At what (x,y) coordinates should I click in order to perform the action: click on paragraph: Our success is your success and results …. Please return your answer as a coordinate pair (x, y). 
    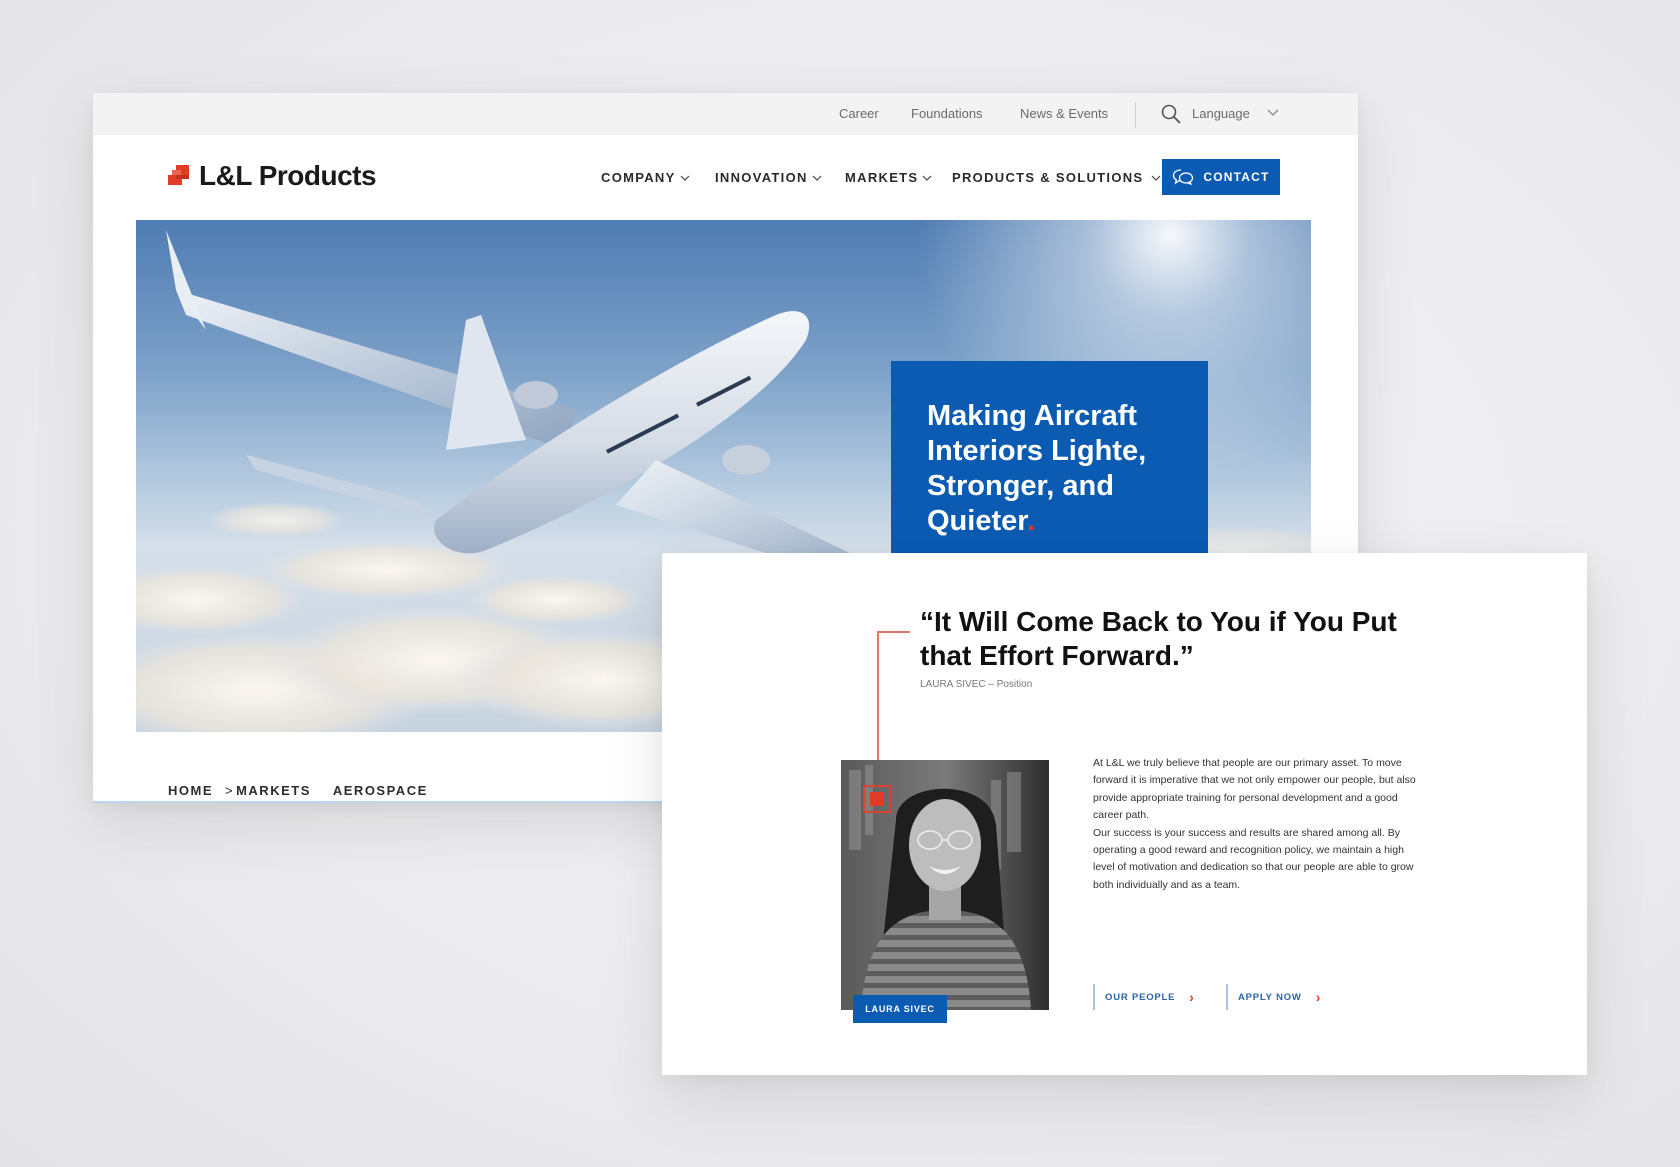
    Looking at the image, I should click on (1253, 858).